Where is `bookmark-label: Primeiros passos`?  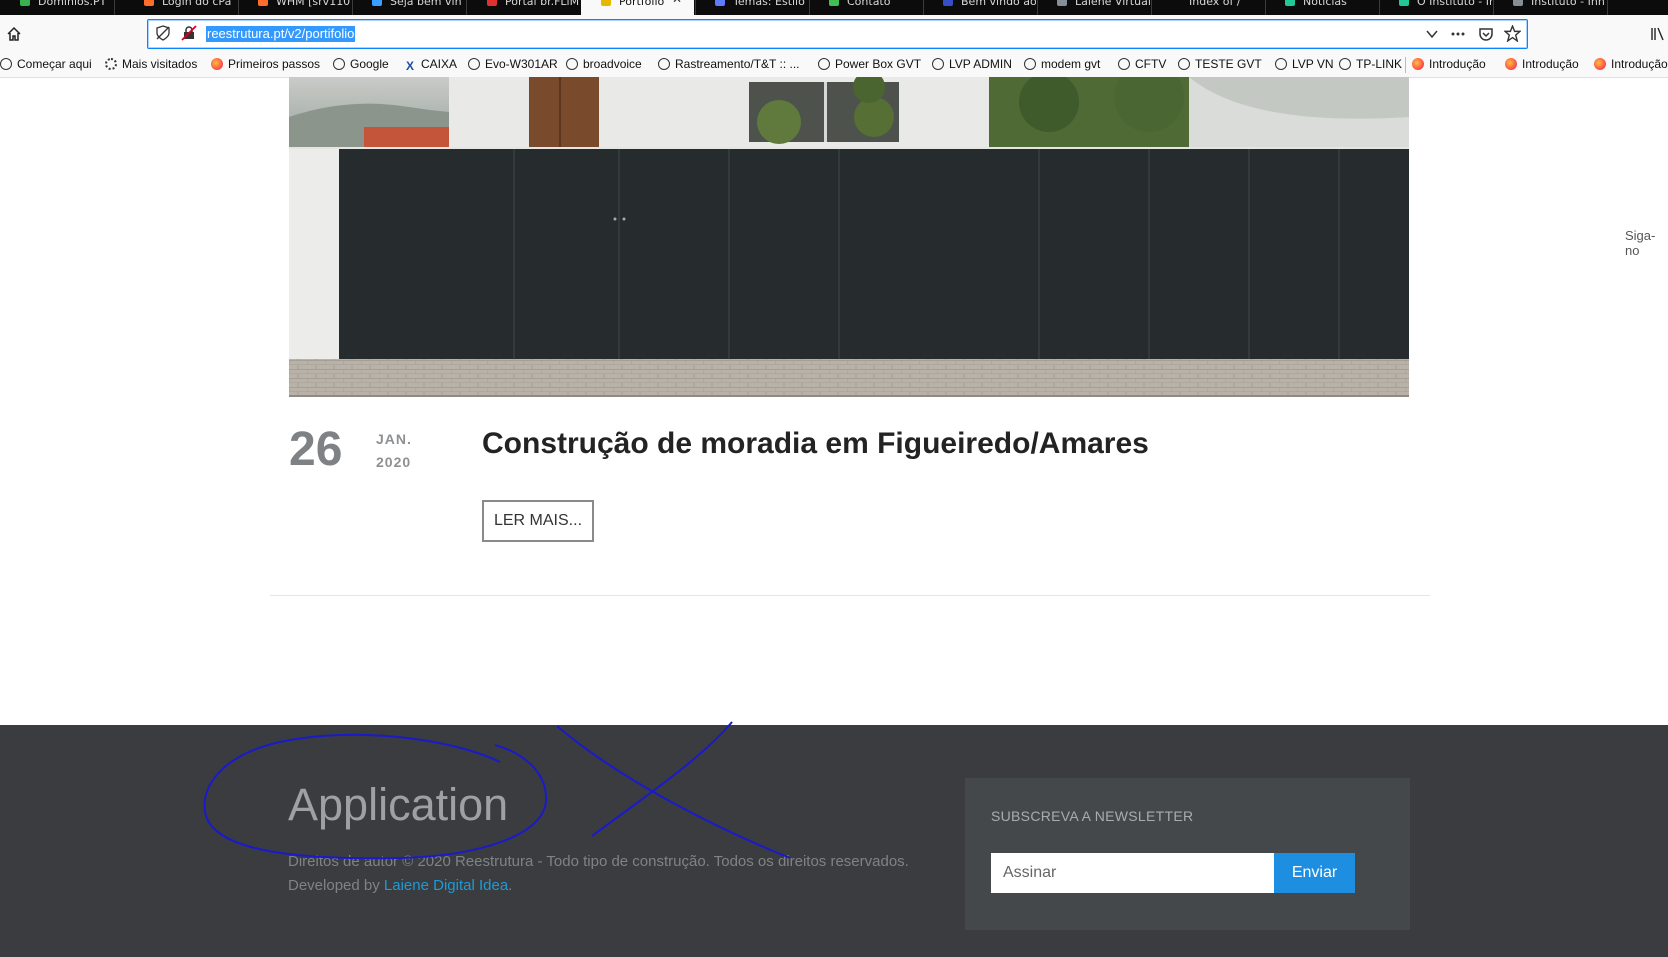 bookmark-label: Primeiros passos is located at coordinates (274, 64).